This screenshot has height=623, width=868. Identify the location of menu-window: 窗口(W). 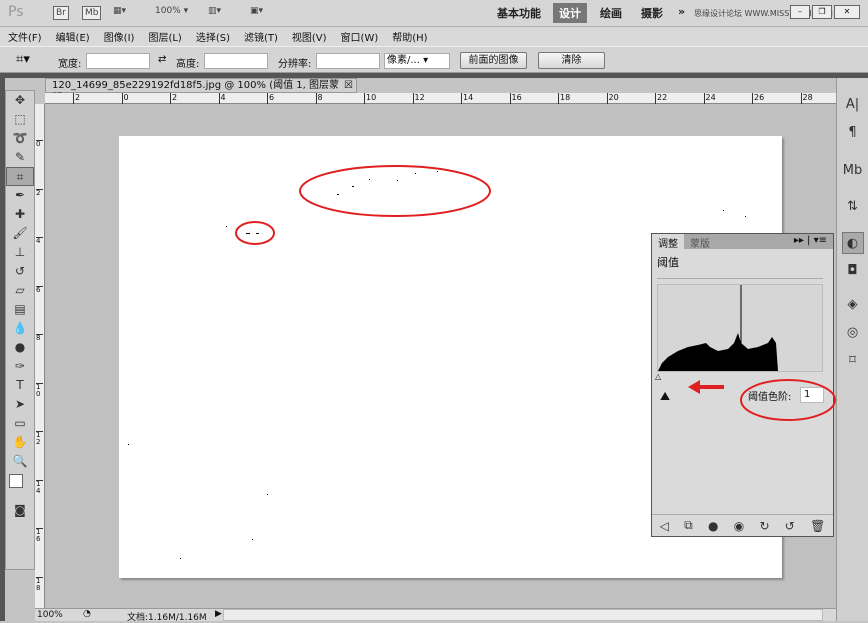
(360, 36).